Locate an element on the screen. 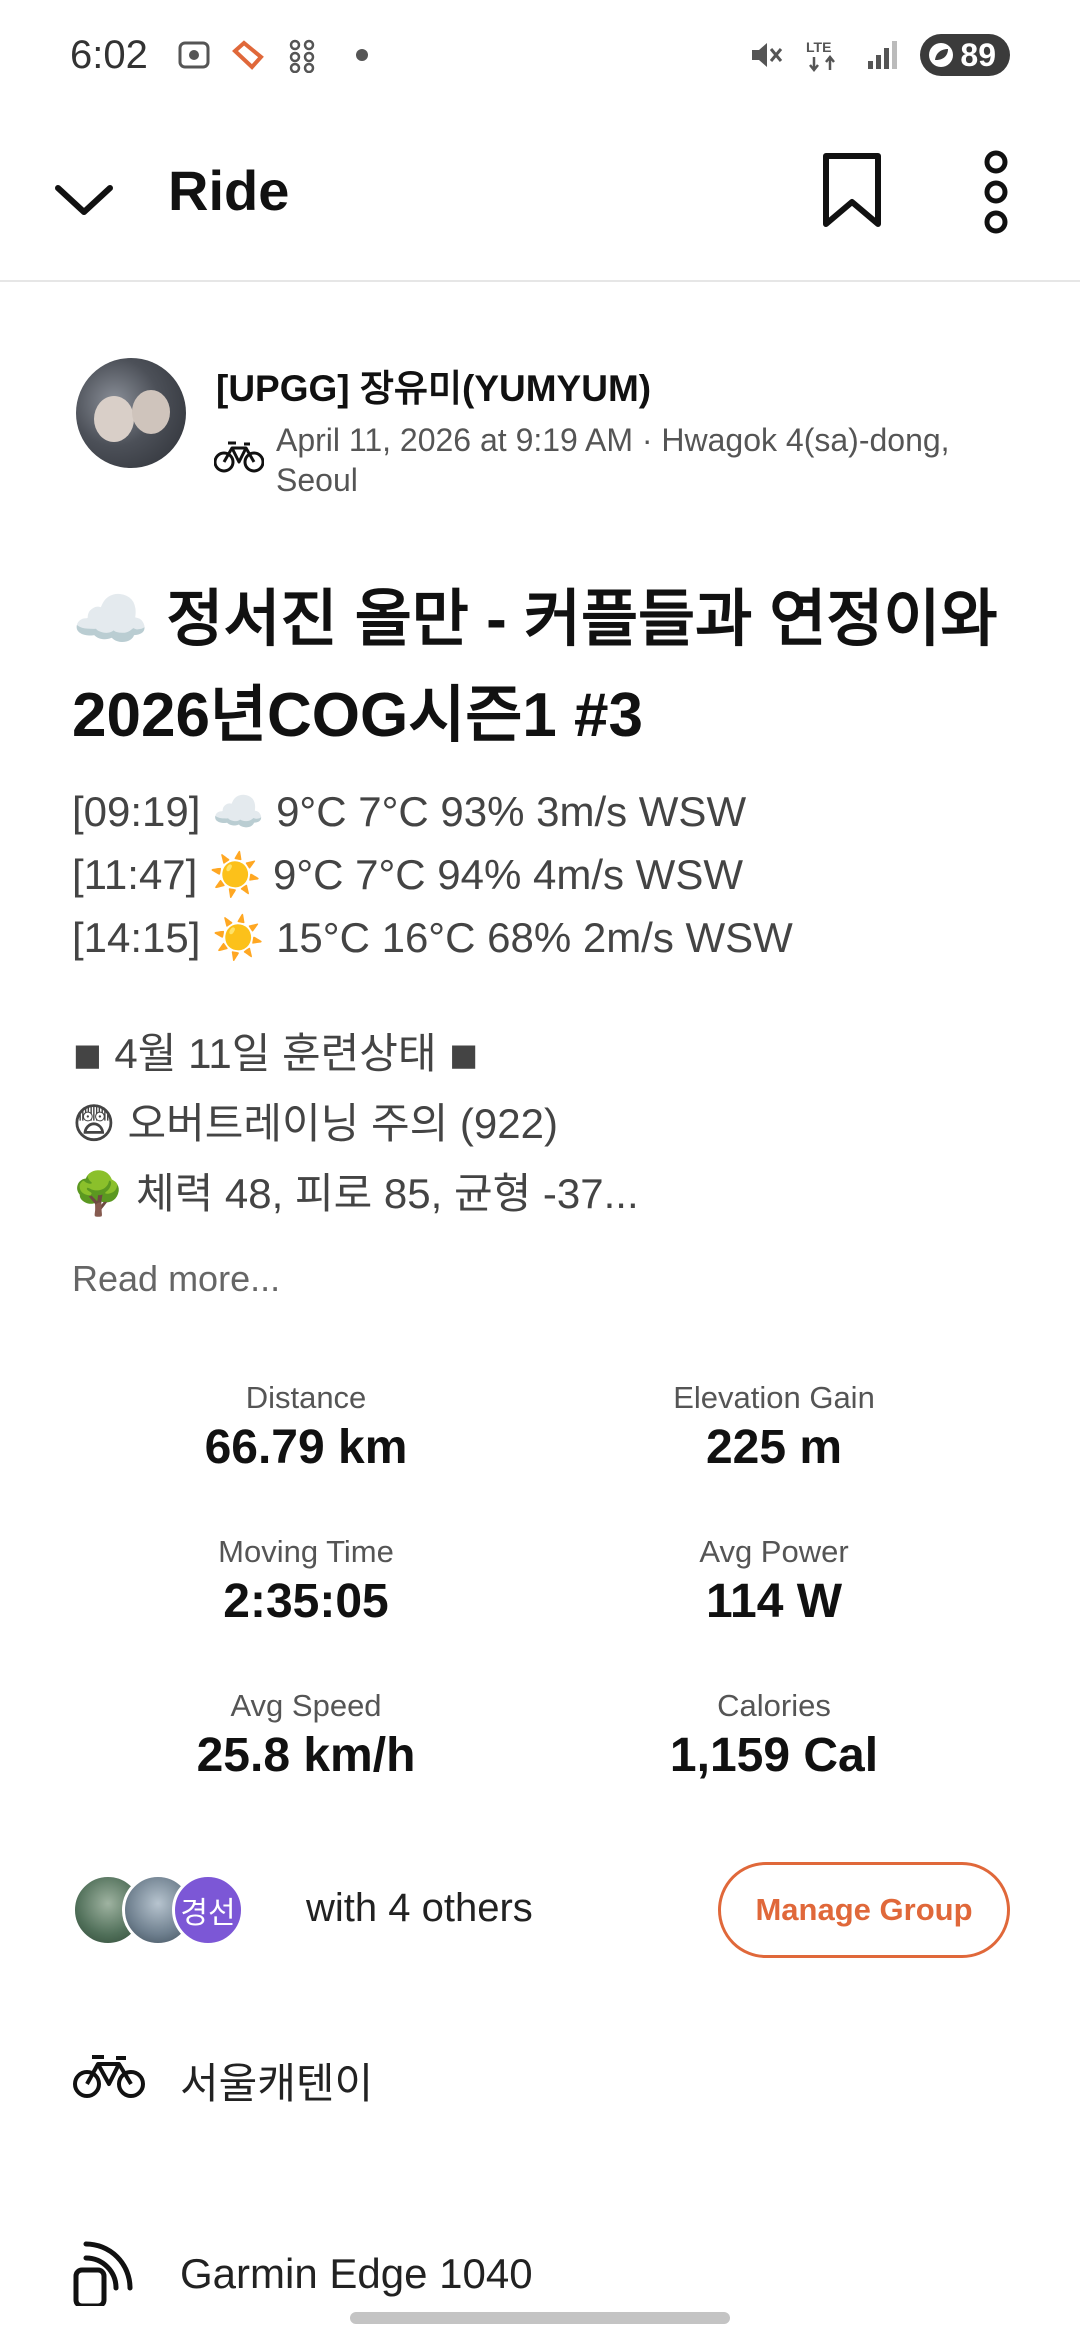 Image resolution: width=1080 pixels, height=2340 pixels. stat-label: Moving Time is located at coordinates (306, 1551).